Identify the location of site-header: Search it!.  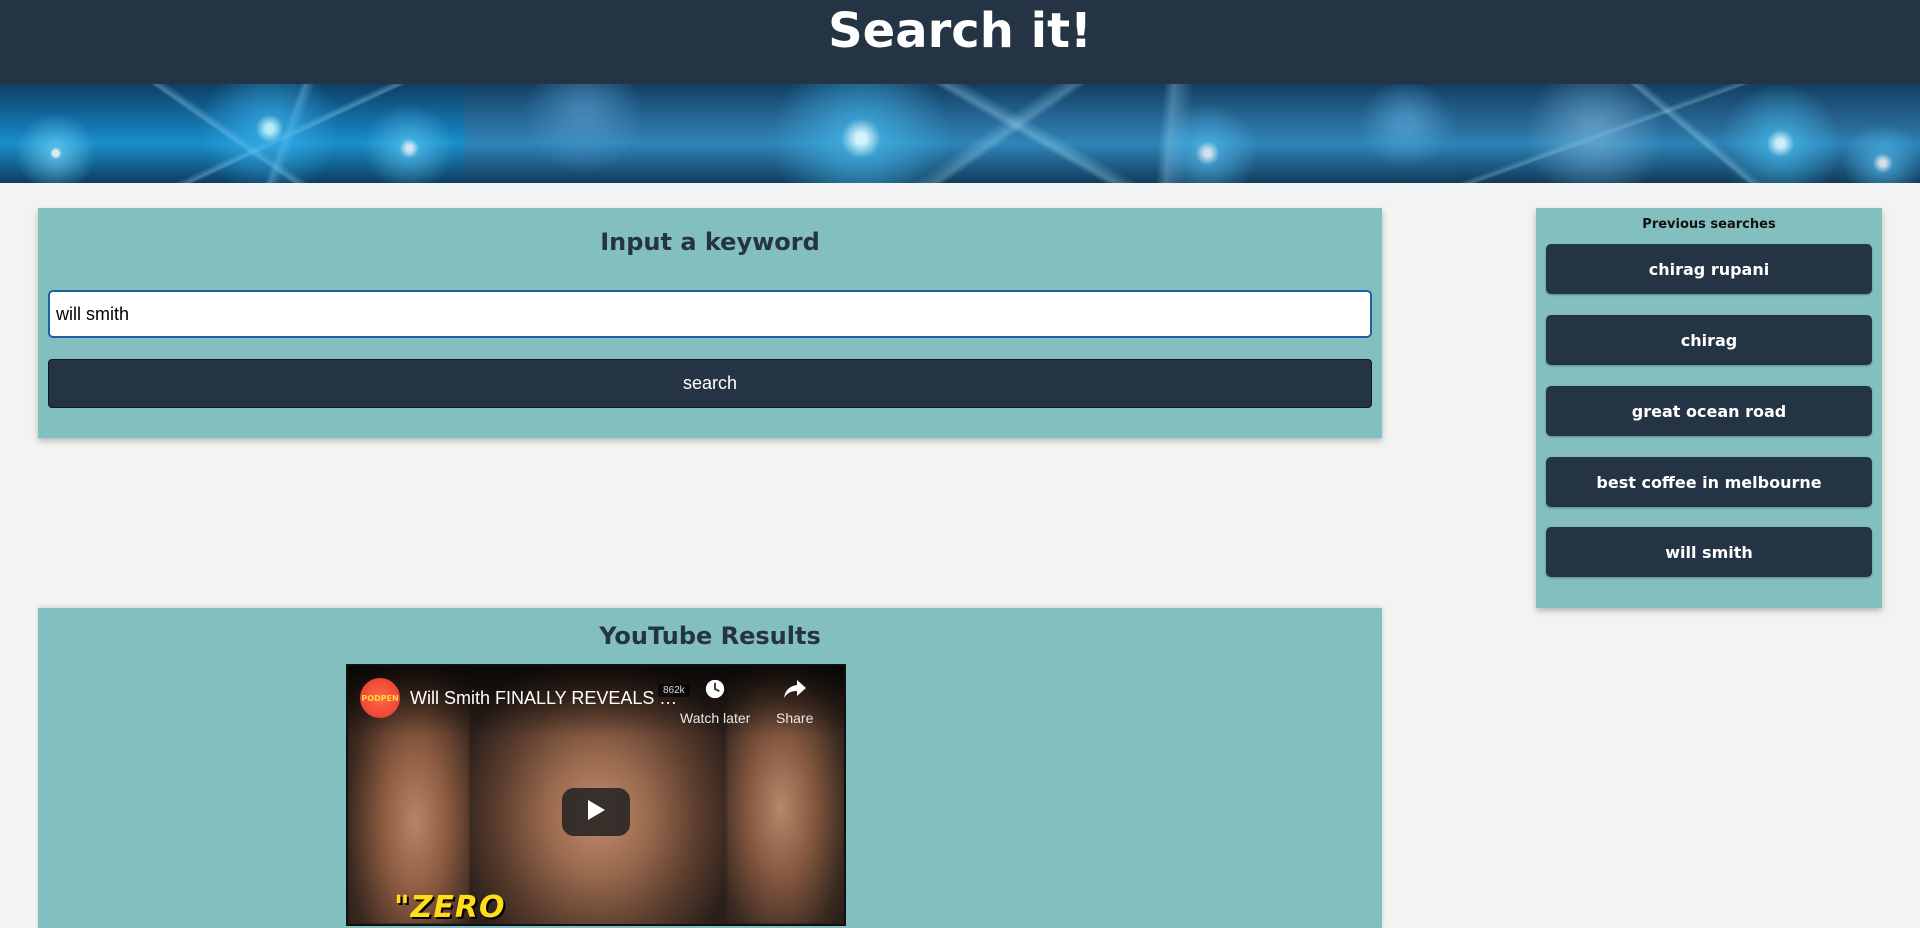
(960, 42).